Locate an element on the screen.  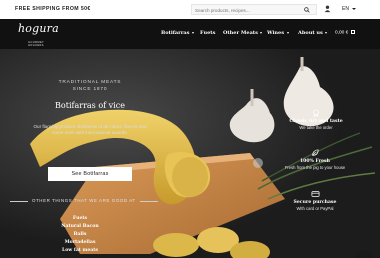
good-at-link-mortadellas: Mortadellas is located at coordinates (80, 243).